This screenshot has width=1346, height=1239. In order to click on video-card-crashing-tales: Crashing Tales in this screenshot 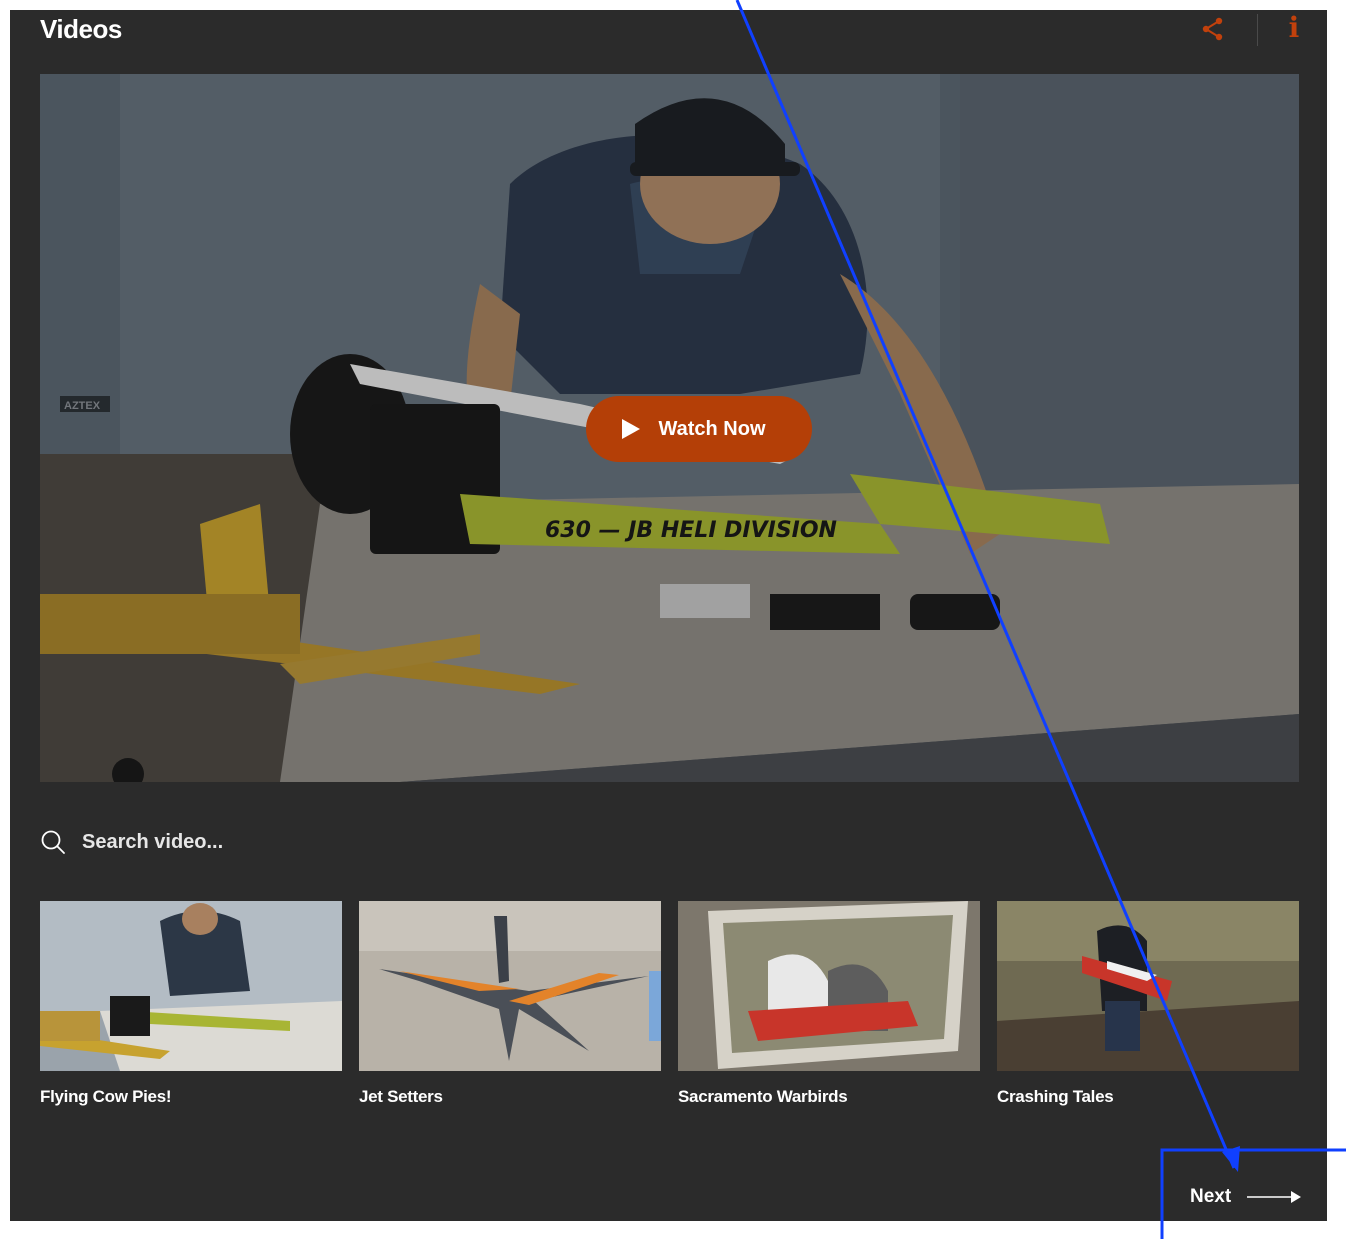, I will do `click(1148, 1004)`.